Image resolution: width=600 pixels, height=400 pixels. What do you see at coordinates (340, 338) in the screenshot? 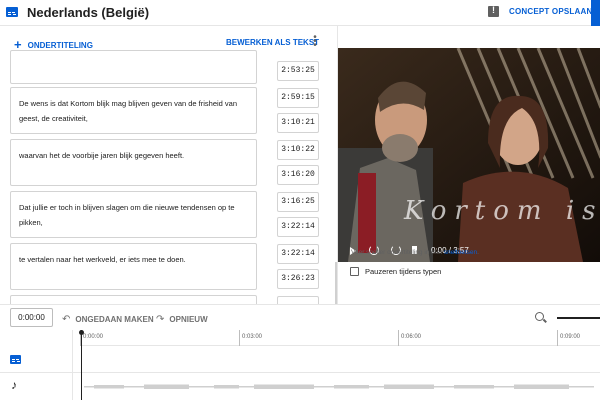
I see `time-ruler: 0:00:00 0:03:00 0:06:00 0:09:00` at bounding box center [340, 338].